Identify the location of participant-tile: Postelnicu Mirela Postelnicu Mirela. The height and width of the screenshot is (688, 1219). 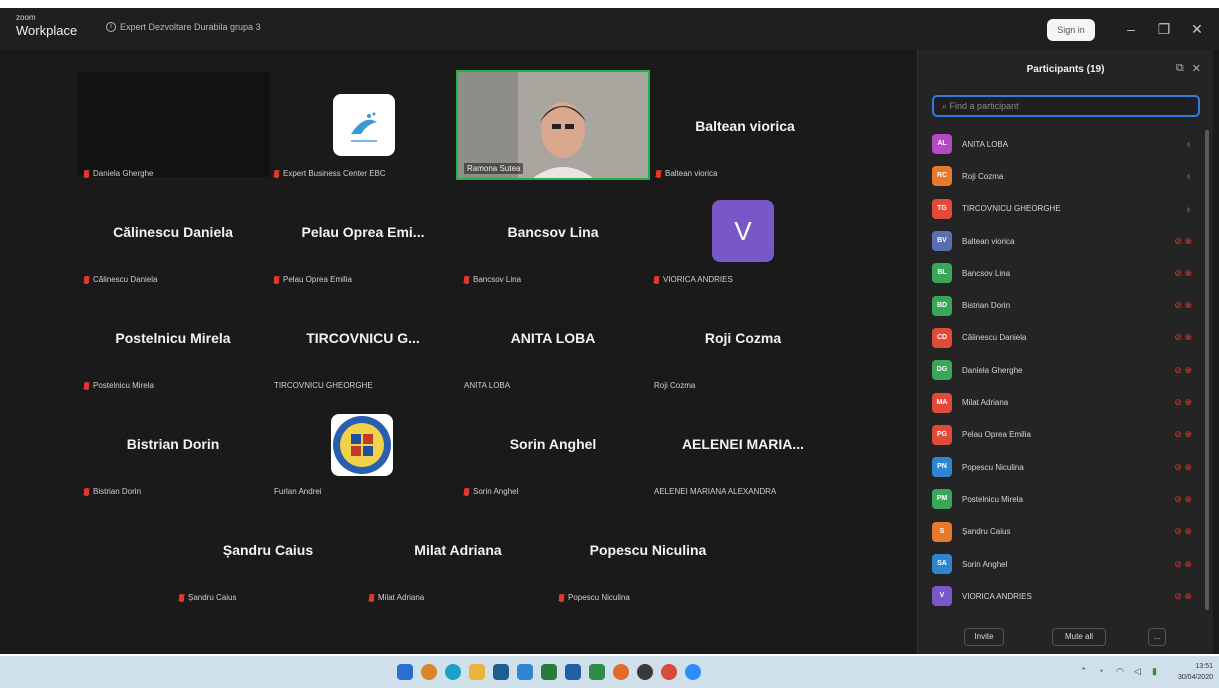
(173, 337).